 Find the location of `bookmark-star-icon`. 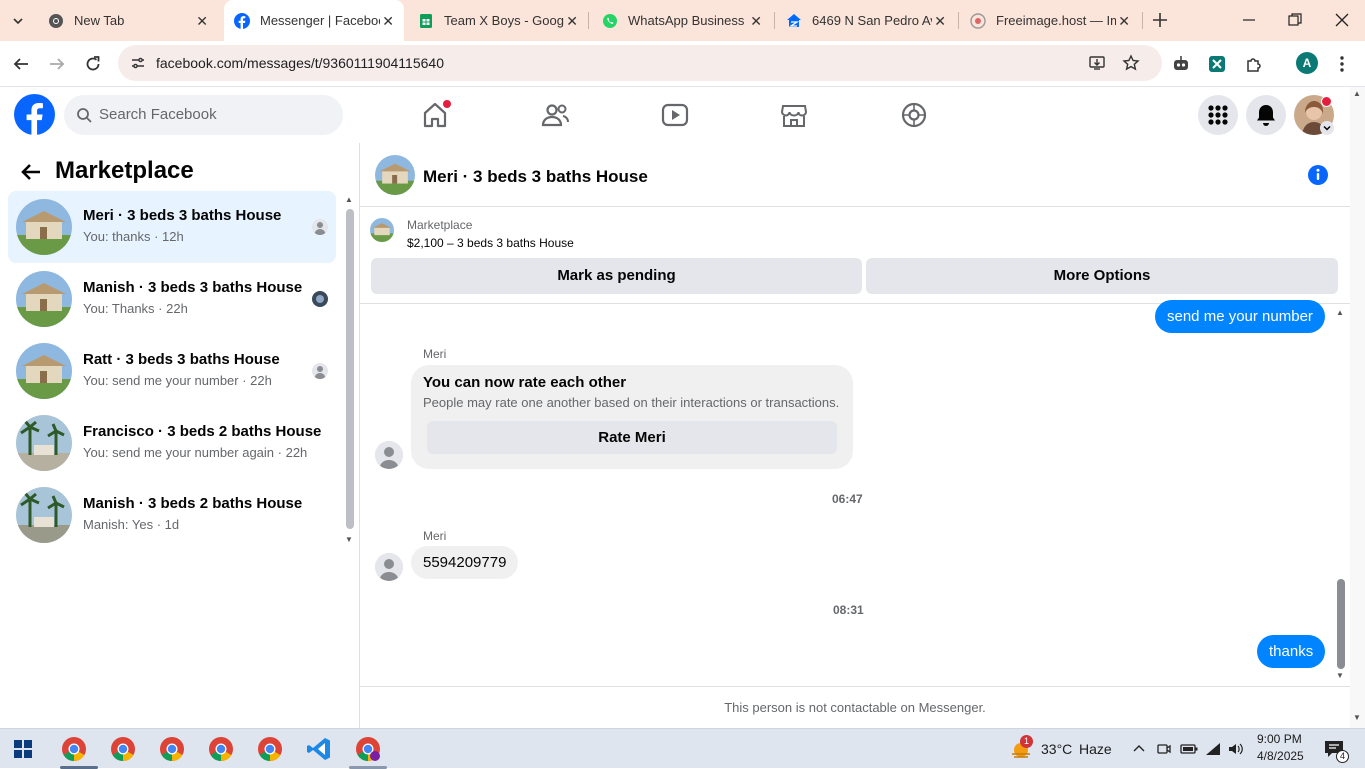

bookmark-star-icon is located at coordinates (1131, 63).